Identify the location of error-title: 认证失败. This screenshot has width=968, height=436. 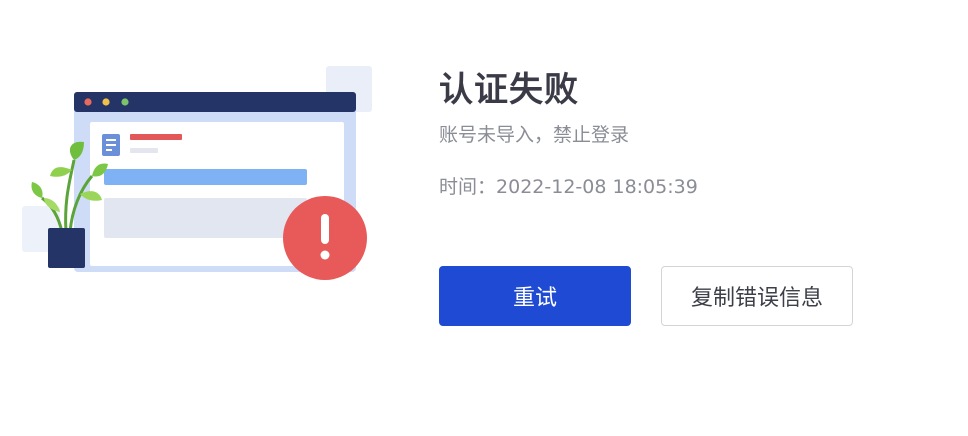
(509, 90).